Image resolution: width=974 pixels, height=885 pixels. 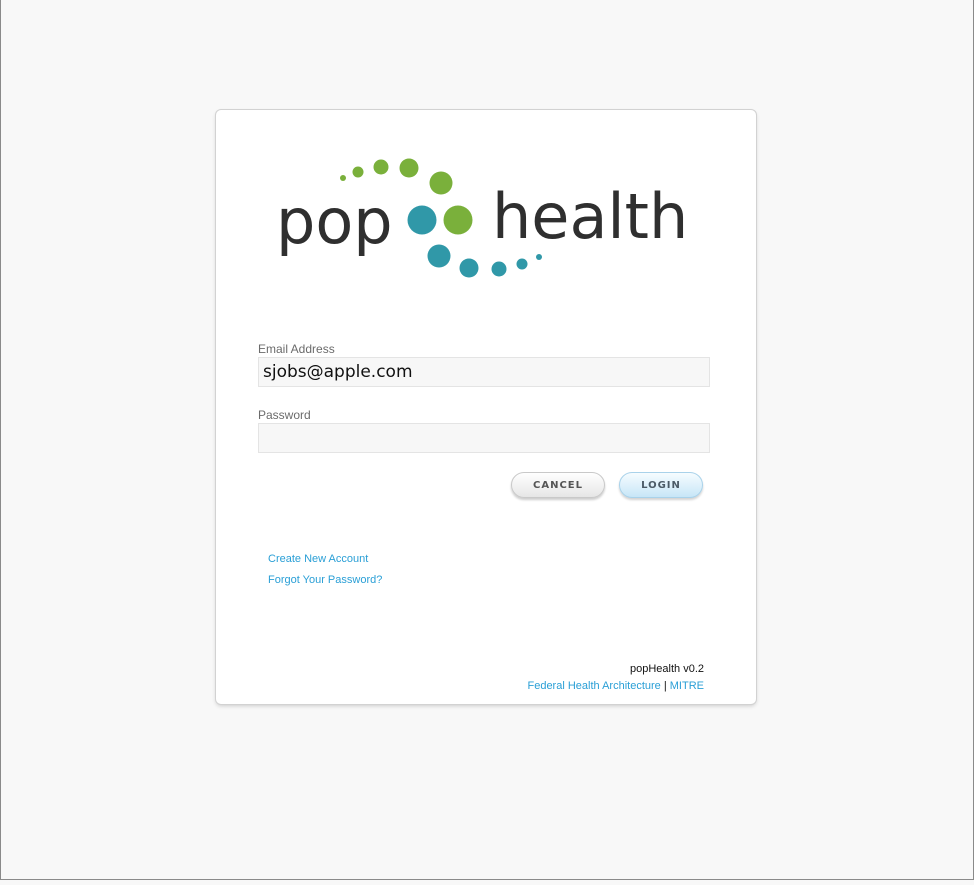 I want to click on forgot-password-link: Forgot Your Password?, so click(x=325, y=580).